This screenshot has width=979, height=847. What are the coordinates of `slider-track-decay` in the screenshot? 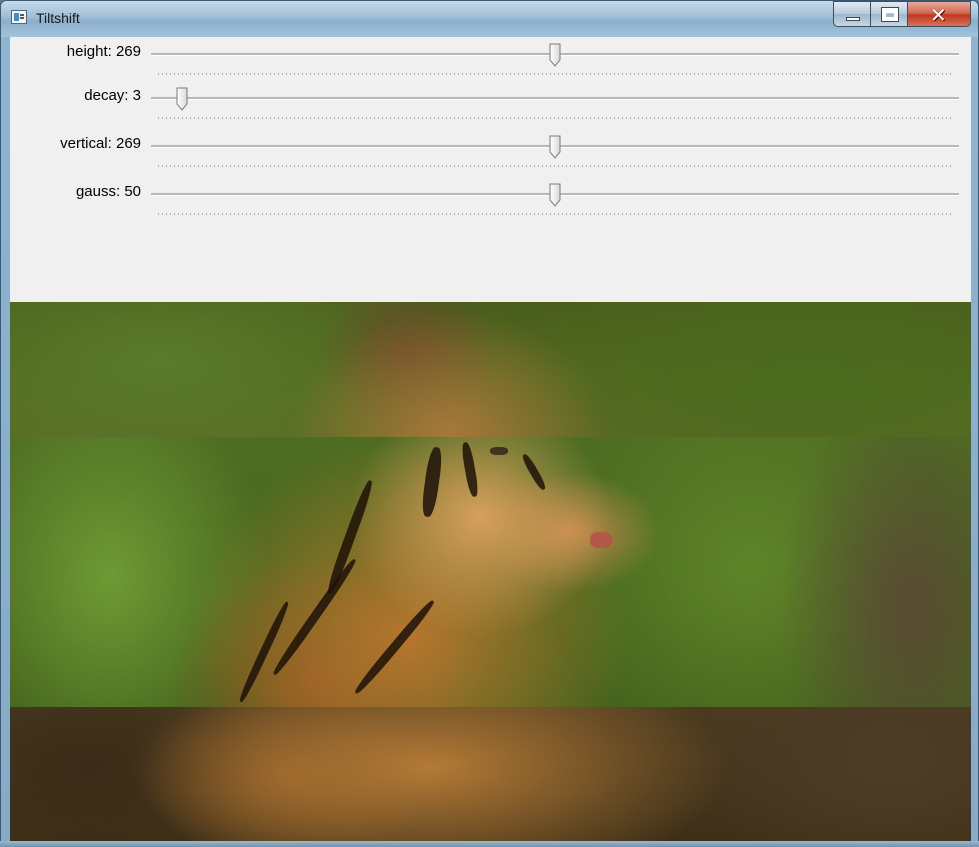 It's located at (555, 98).